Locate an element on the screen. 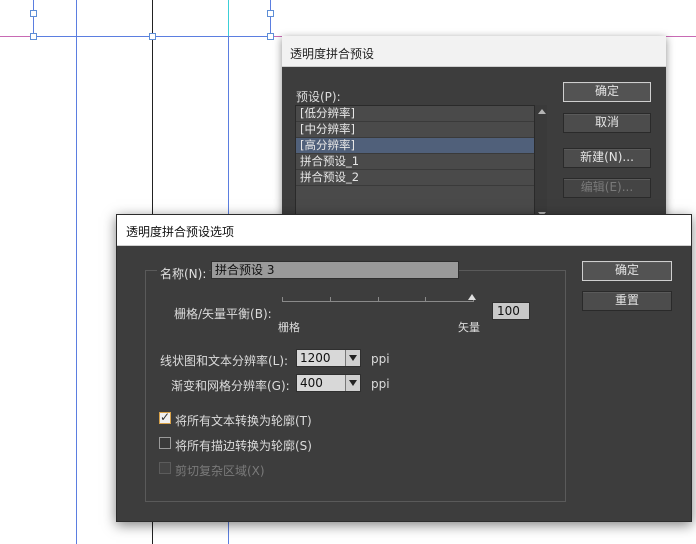 The image size is (696, 544). list-item-selected: [高分辨率] is located at coordinates (421, 146).